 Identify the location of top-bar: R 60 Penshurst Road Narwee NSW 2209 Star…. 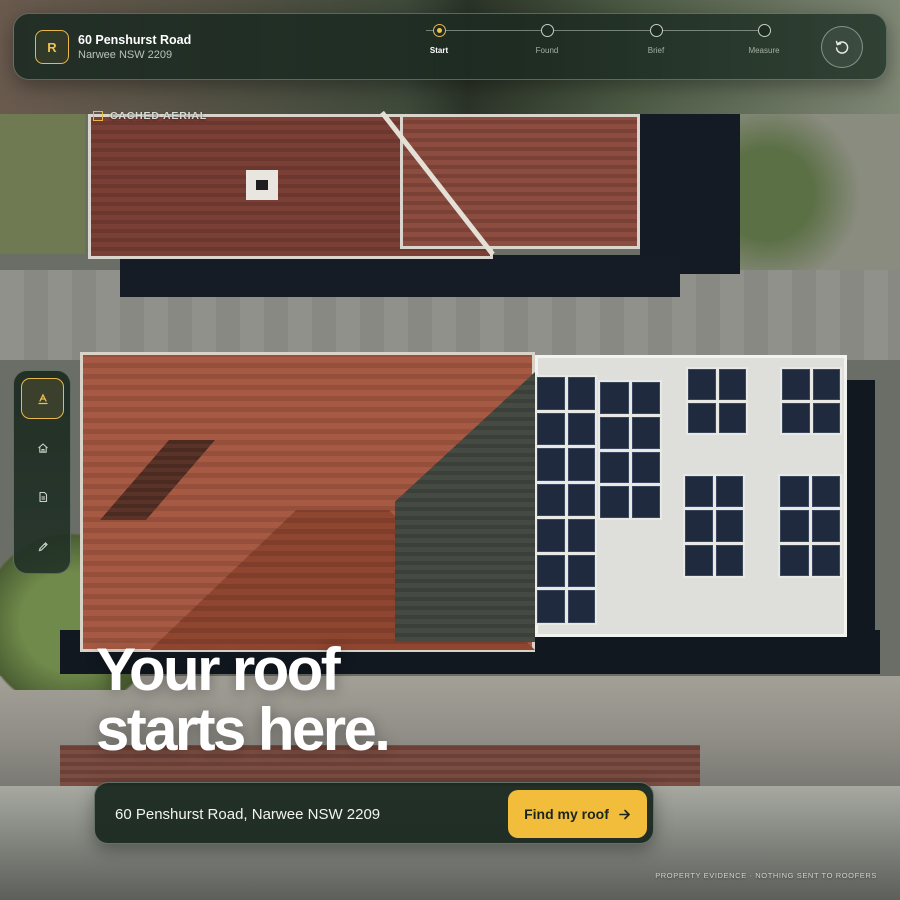
(450, 46).